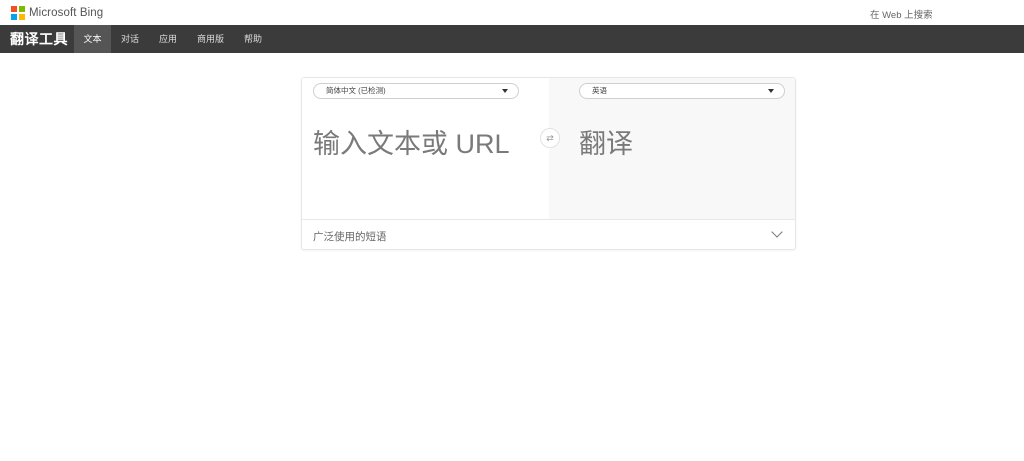 The width and height of the screenshot is (1024, 461). Describe the element at coordinates (210, 39) in the screenshot. I see `tab-business: 商用版` at that location.